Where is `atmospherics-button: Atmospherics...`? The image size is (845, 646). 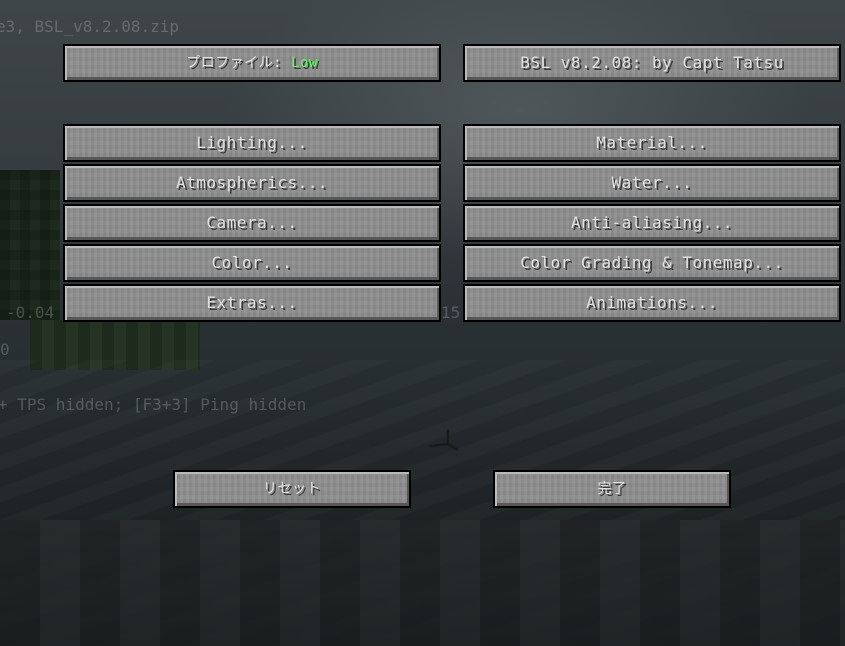
atmospherics-button: Atmospherics... is located at coordinates (252, 183).